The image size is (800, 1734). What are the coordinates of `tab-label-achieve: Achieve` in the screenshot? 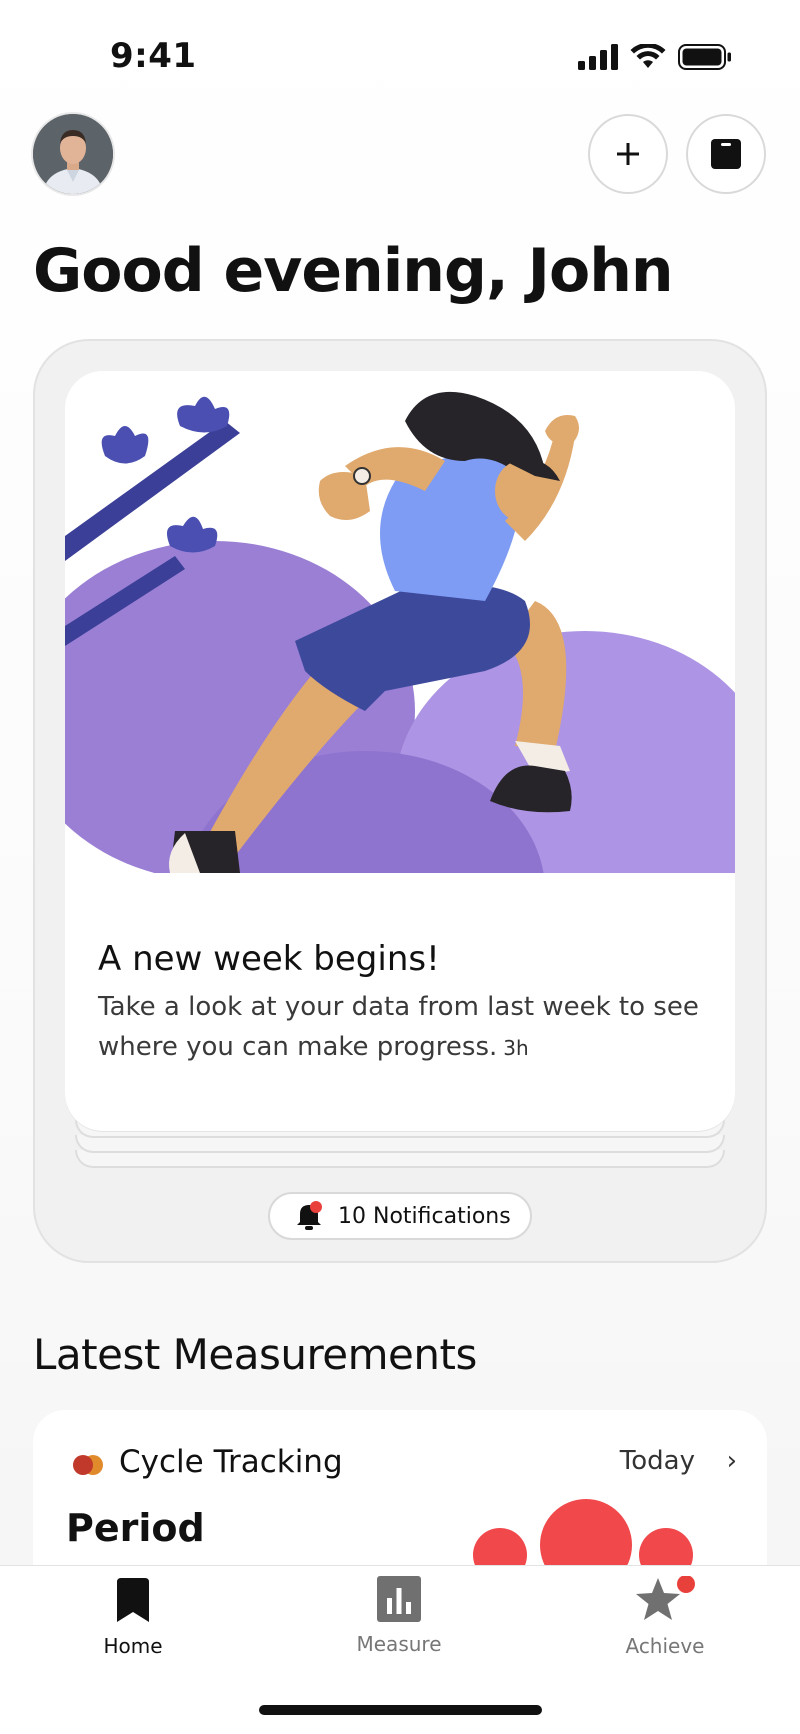 It's located at (665, 1646).